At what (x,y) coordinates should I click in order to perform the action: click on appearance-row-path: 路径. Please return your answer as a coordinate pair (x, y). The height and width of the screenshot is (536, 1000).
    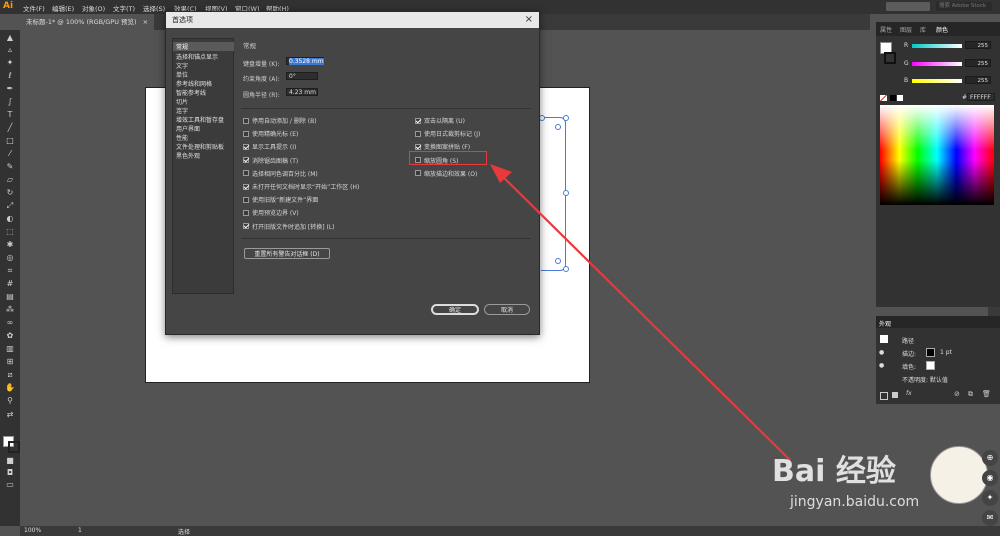
    Looking at the image, I should click on (938, 340).